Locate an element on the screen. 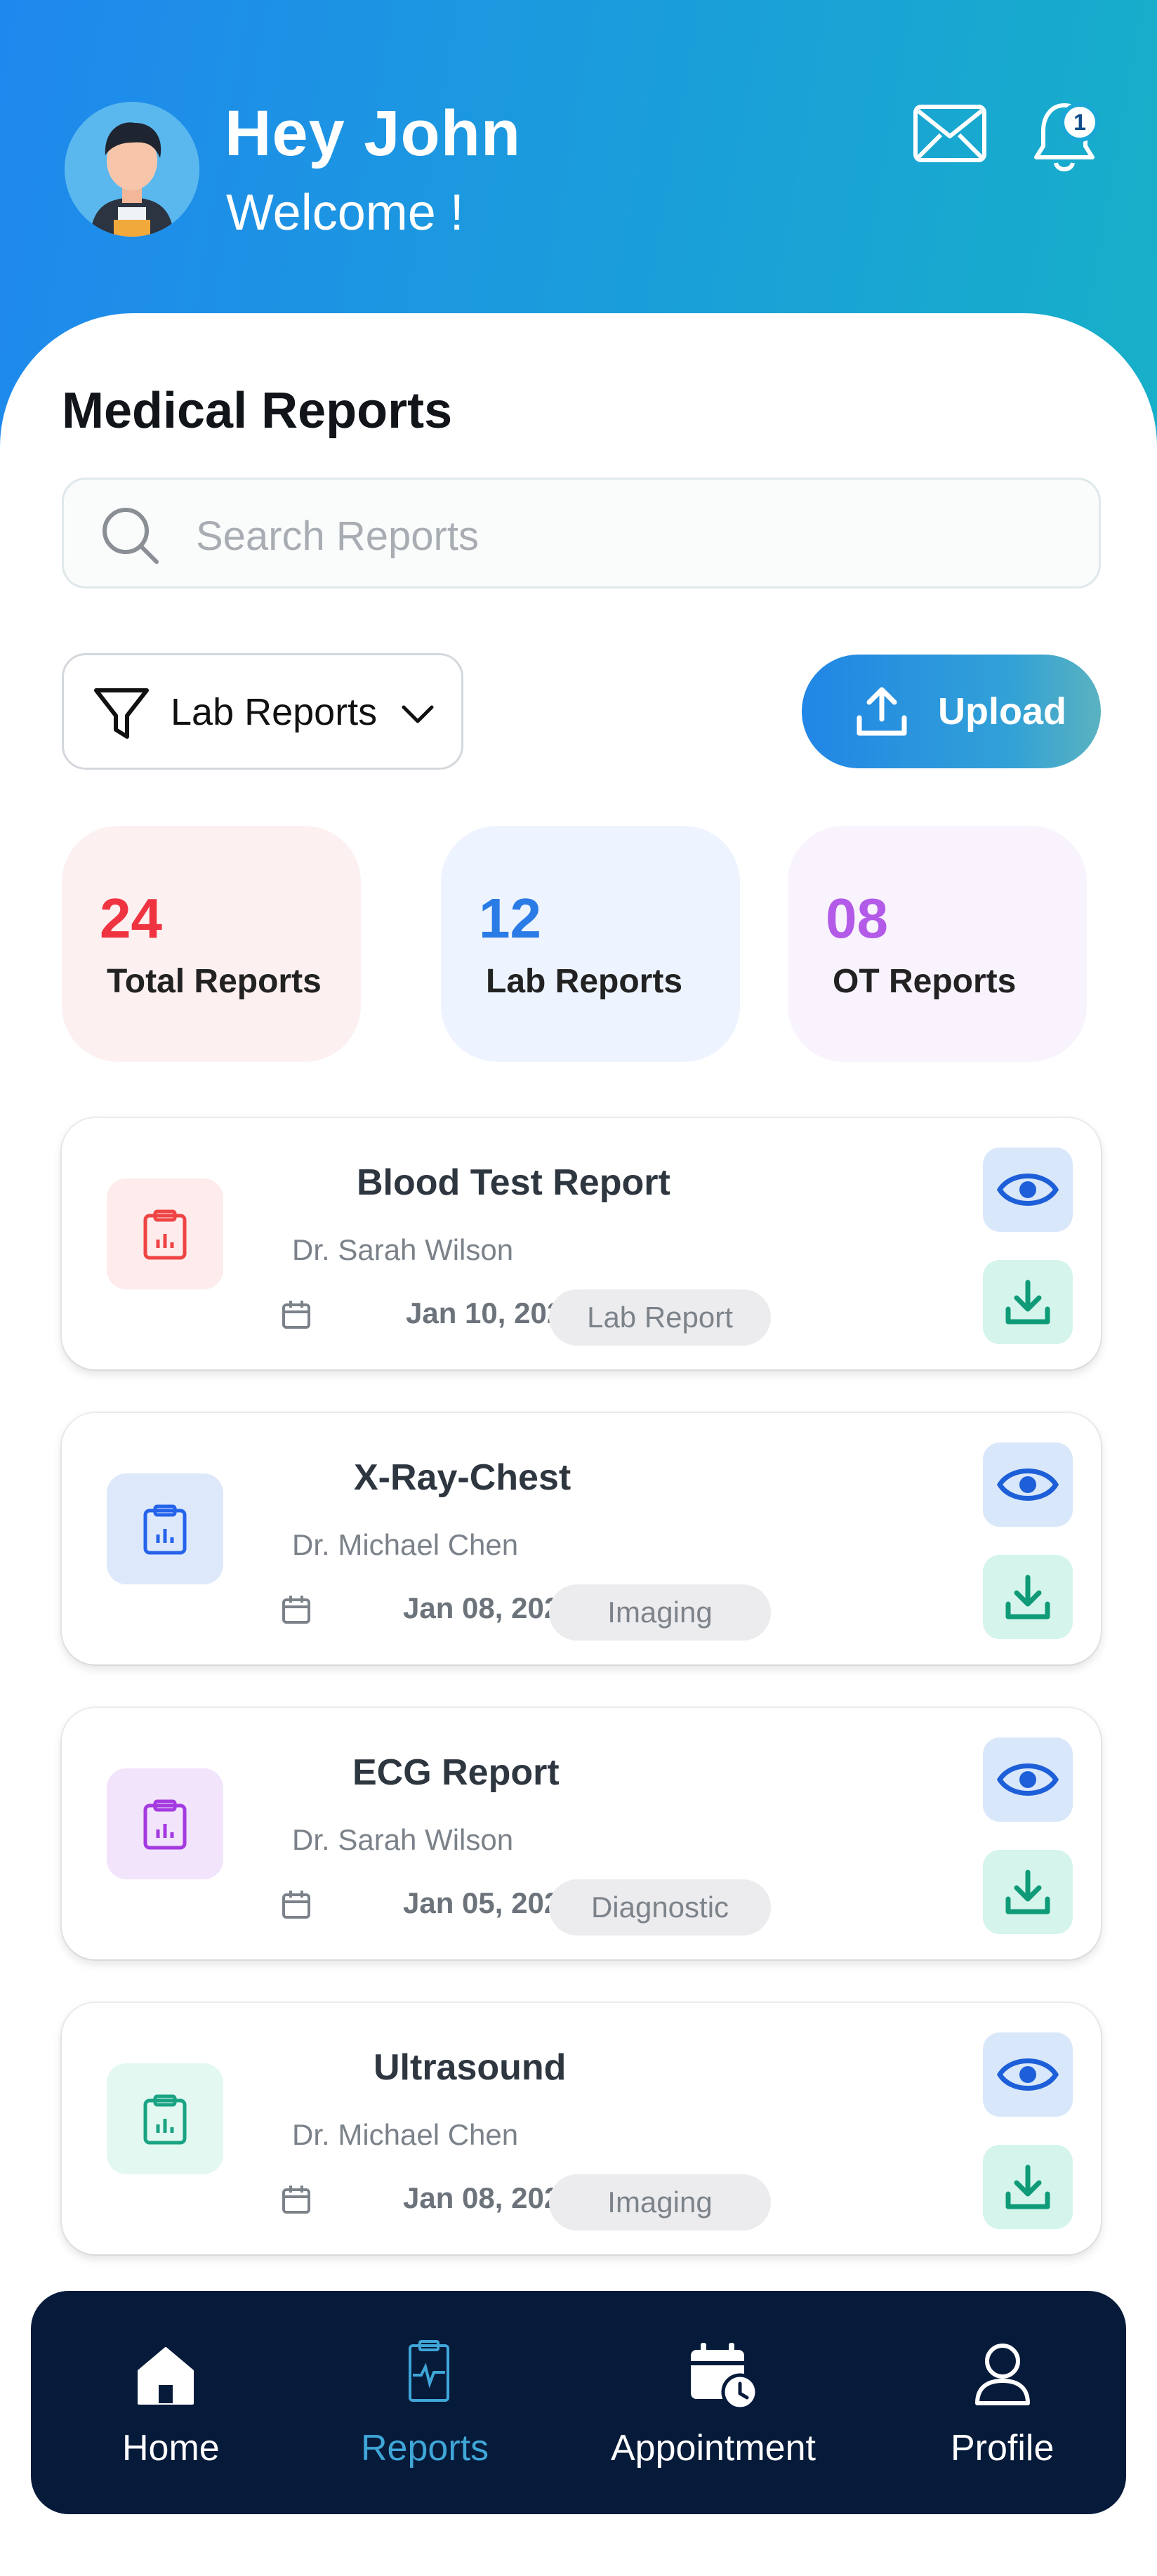 The height and width of the screenshot is (2576, 1157). chevron-down-icon is located at coordinates (418, 714).